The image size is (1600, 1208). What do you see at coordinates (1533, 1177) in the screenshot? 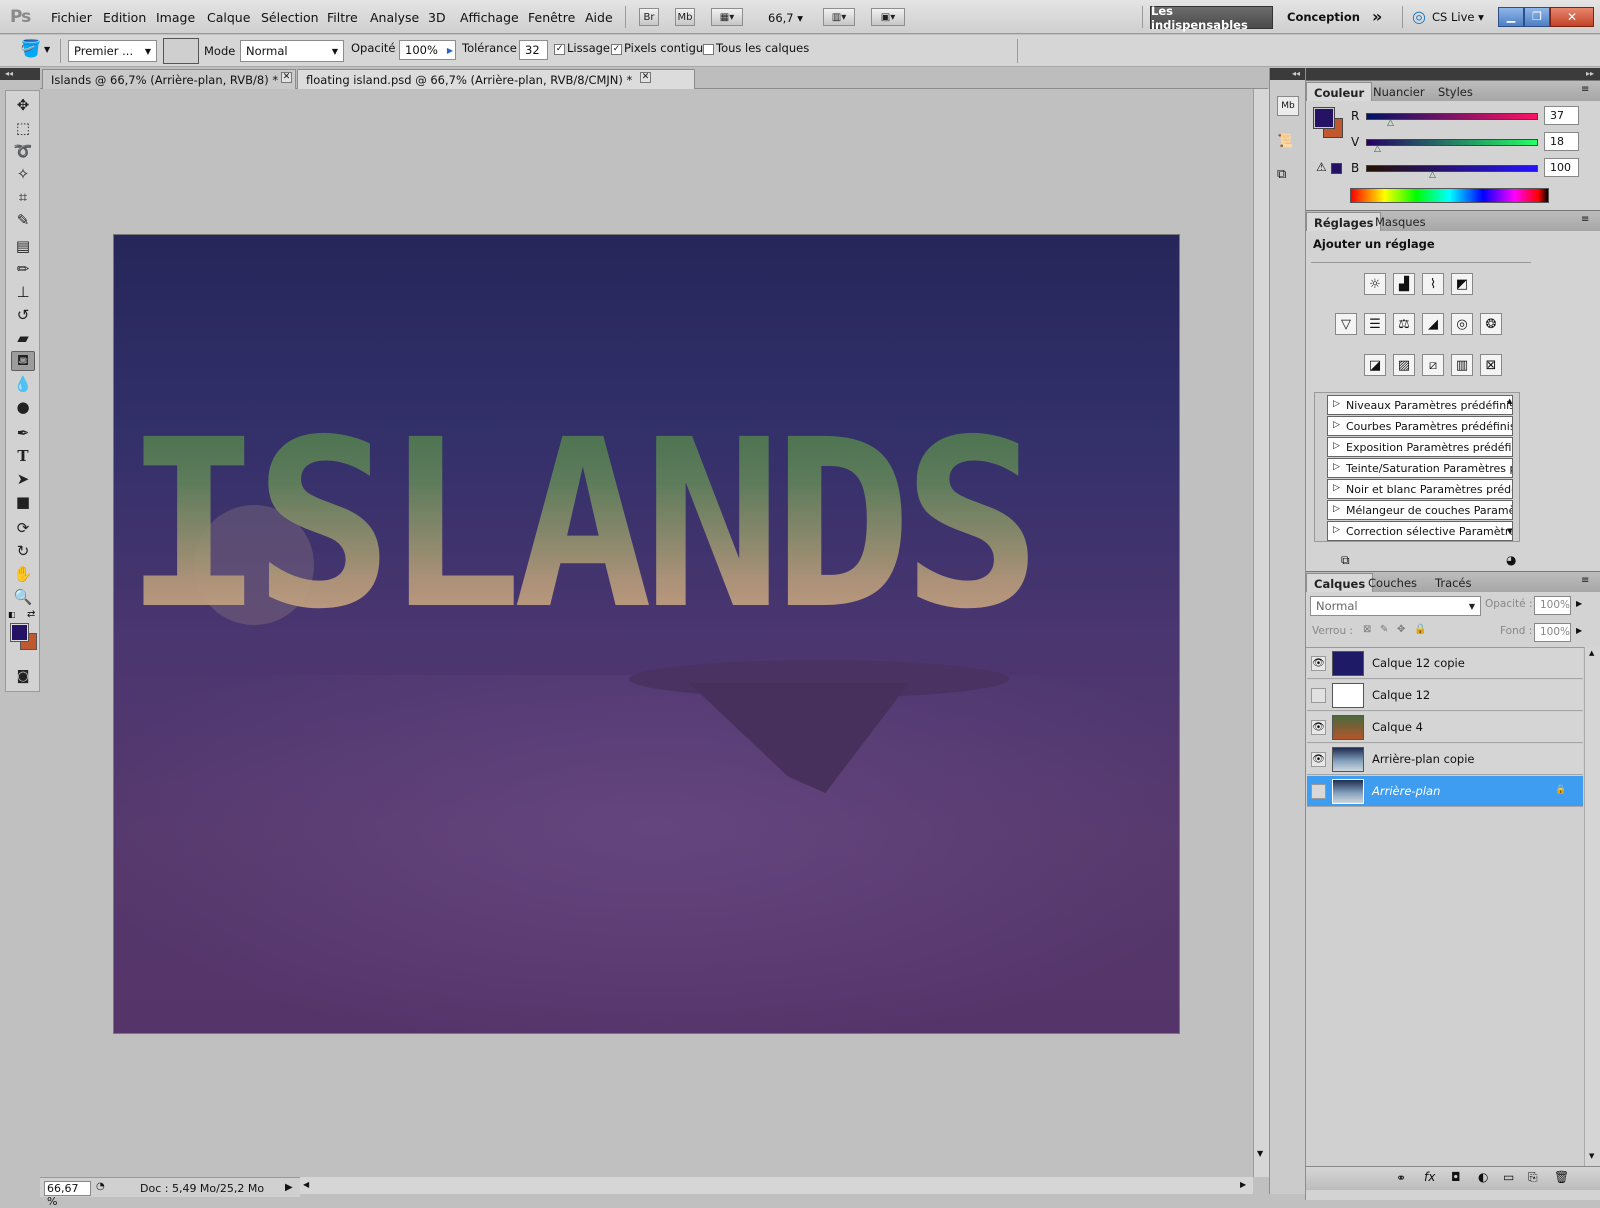
I see `new-layer-icon: ⎘` at bounding box center [1533, 1177].